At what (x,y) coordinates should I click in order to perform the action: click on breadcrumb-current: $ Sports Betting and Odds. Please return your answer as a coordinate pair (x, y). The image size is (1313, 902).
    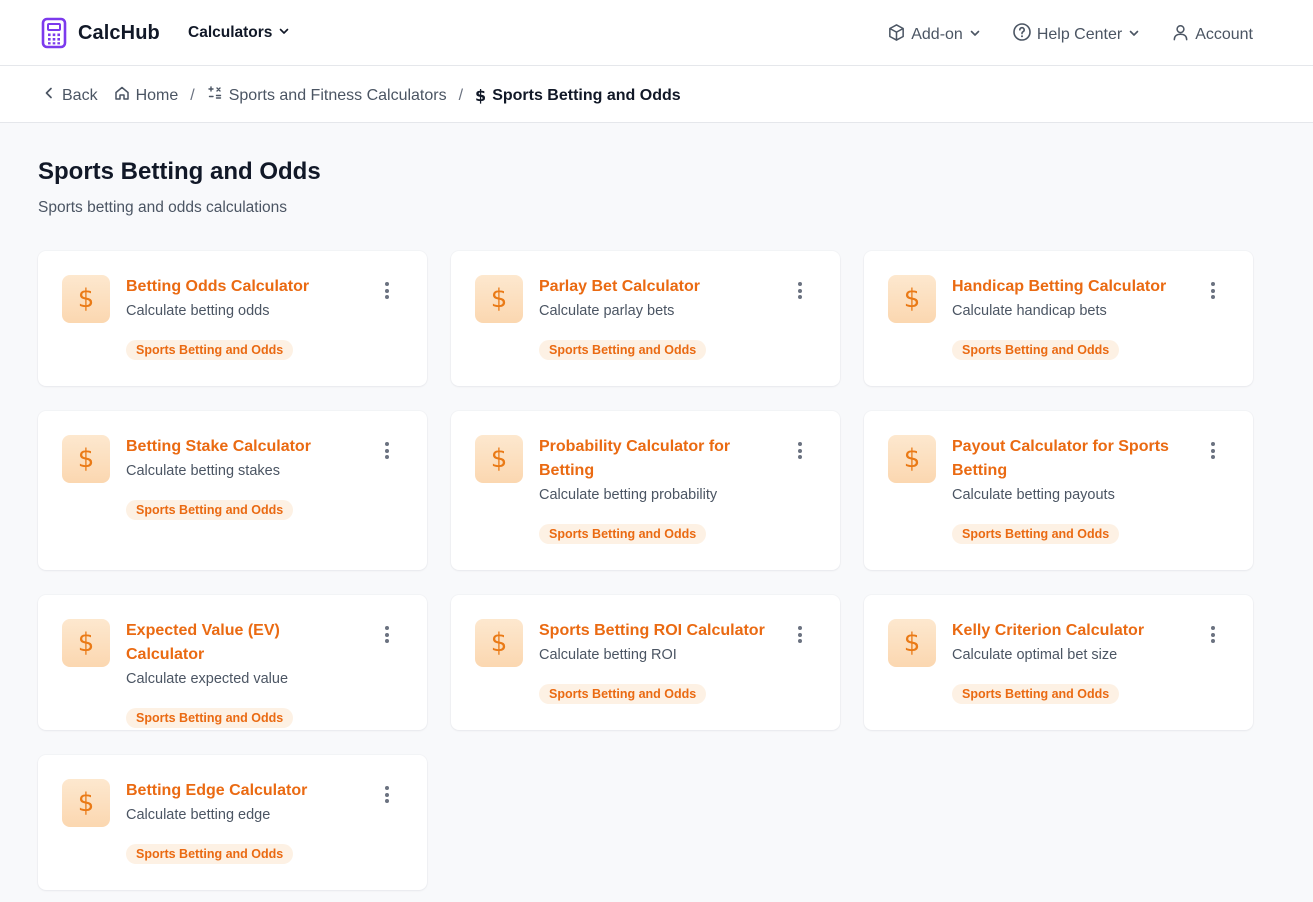
    Looking at the image, I should click on (578, 95).